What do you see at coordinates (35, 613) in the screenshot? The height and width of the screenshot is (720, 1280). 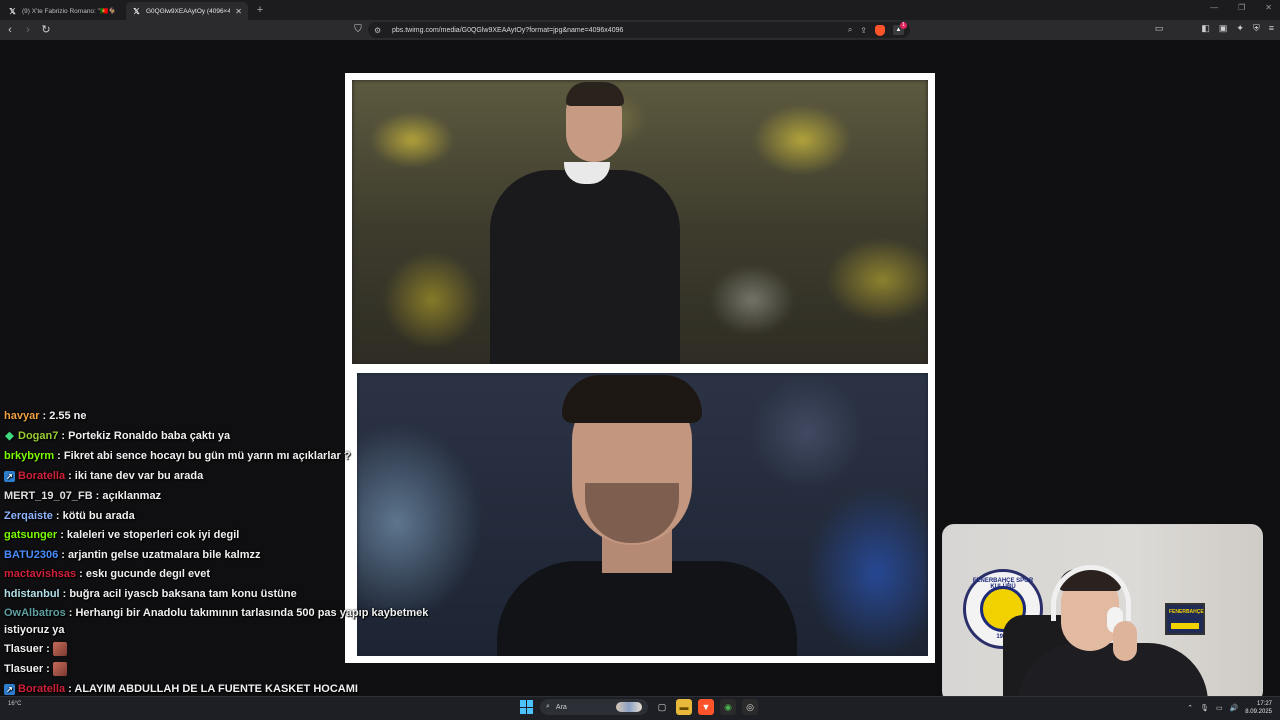 I see `chat-username: OwAlbatros` at bounding box center [35, 613].